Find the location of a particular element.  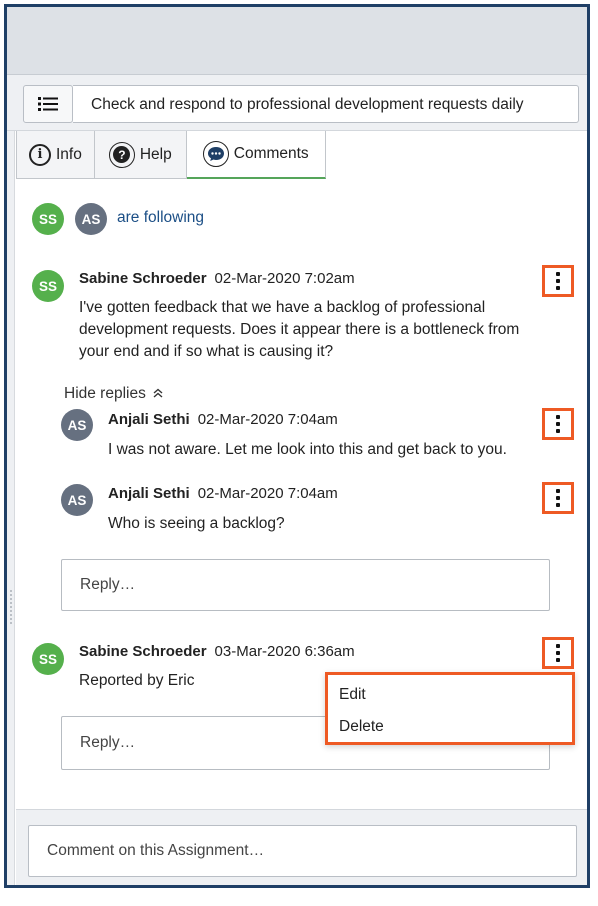

info-icon: i is located at coordinates (40, 154).